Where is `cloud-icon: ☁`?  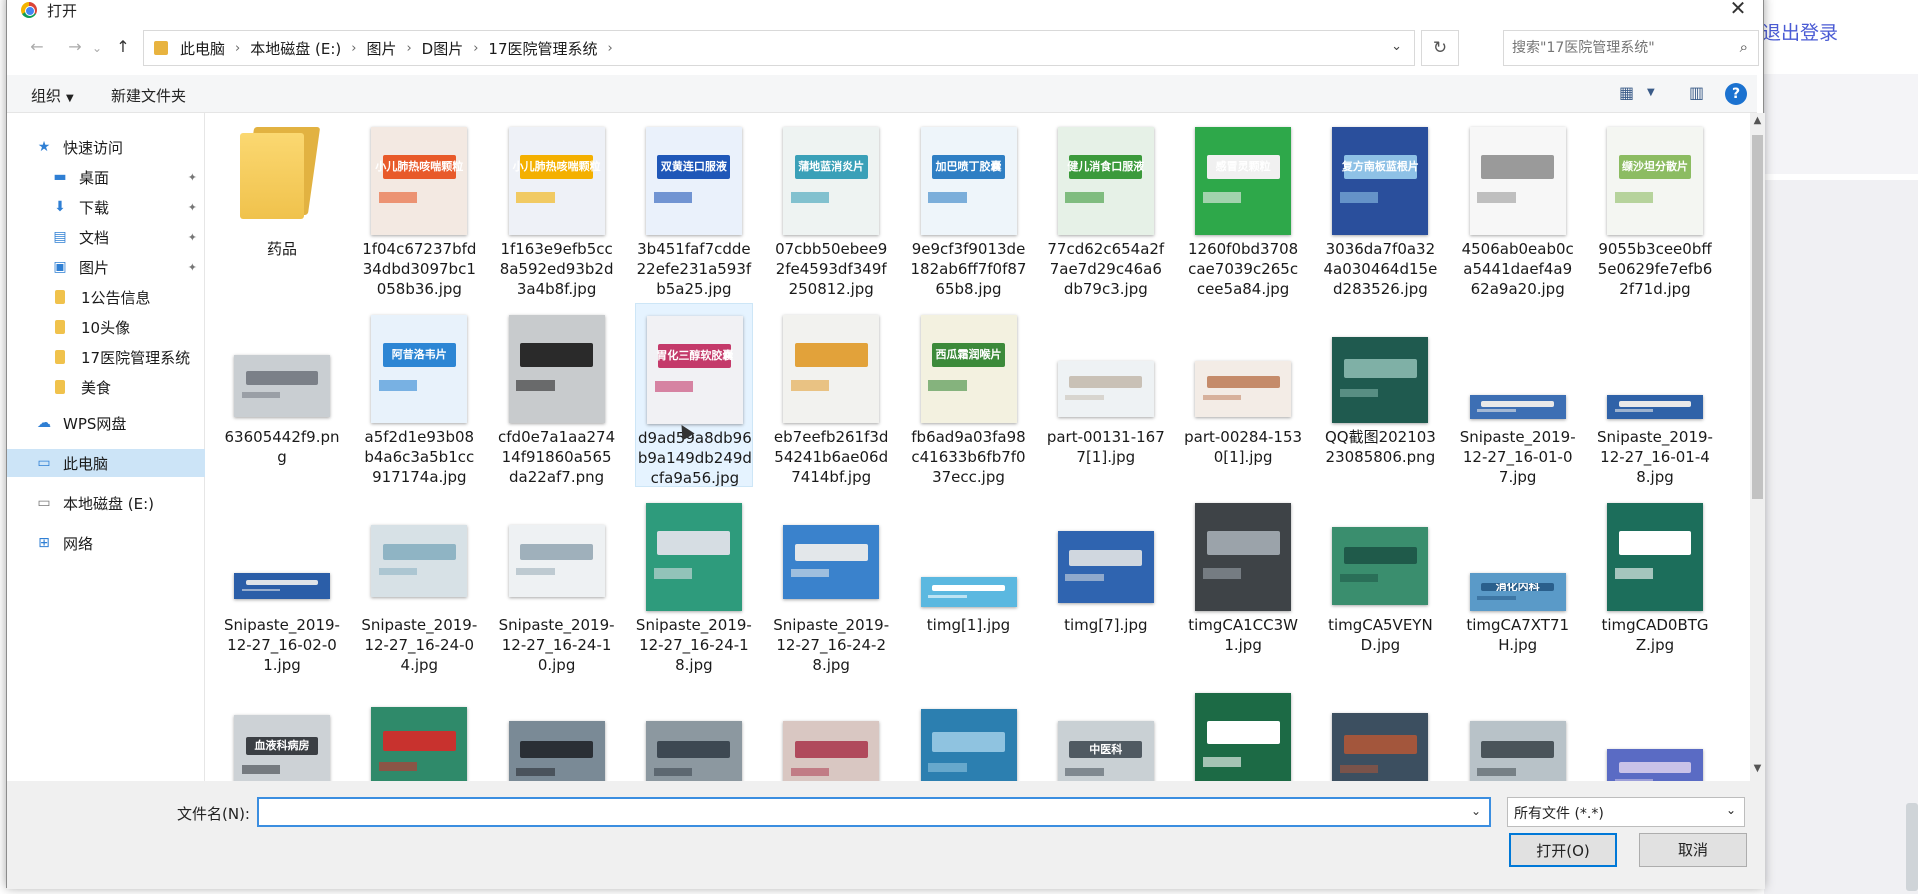 cloud-icon: ☁ is located at coordinates (44, 423).